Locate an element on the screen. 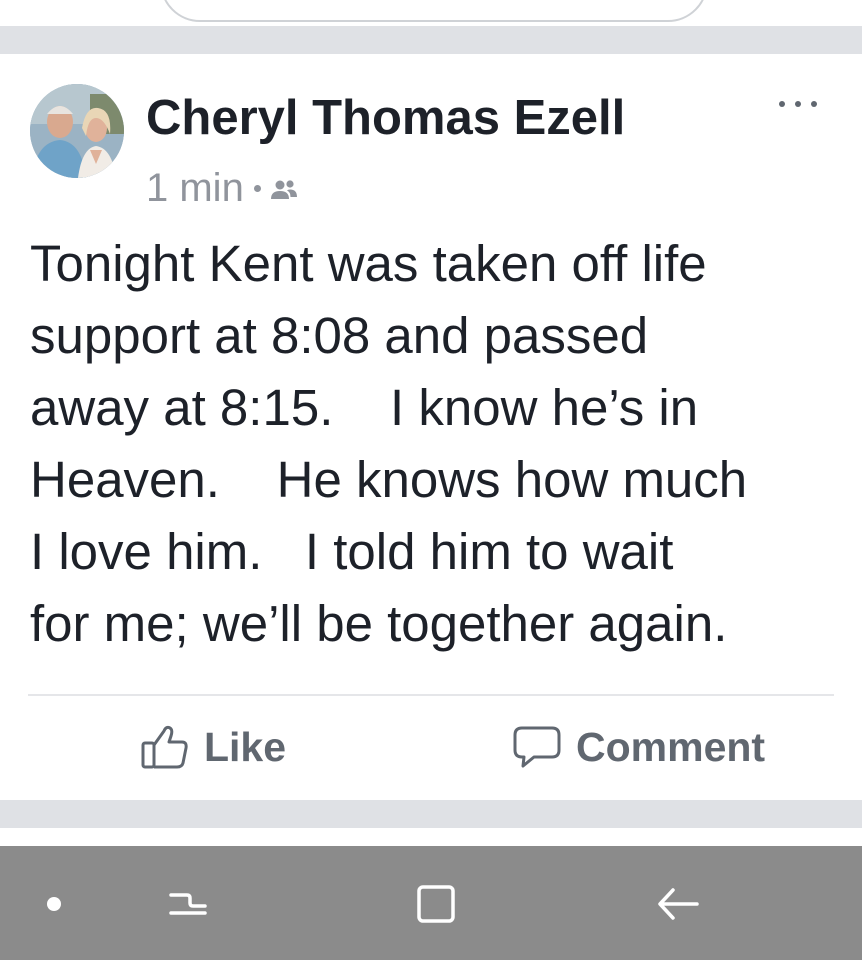 This screenshot has height=960, width=862. friends-icon is located at coordinates (284, 188).